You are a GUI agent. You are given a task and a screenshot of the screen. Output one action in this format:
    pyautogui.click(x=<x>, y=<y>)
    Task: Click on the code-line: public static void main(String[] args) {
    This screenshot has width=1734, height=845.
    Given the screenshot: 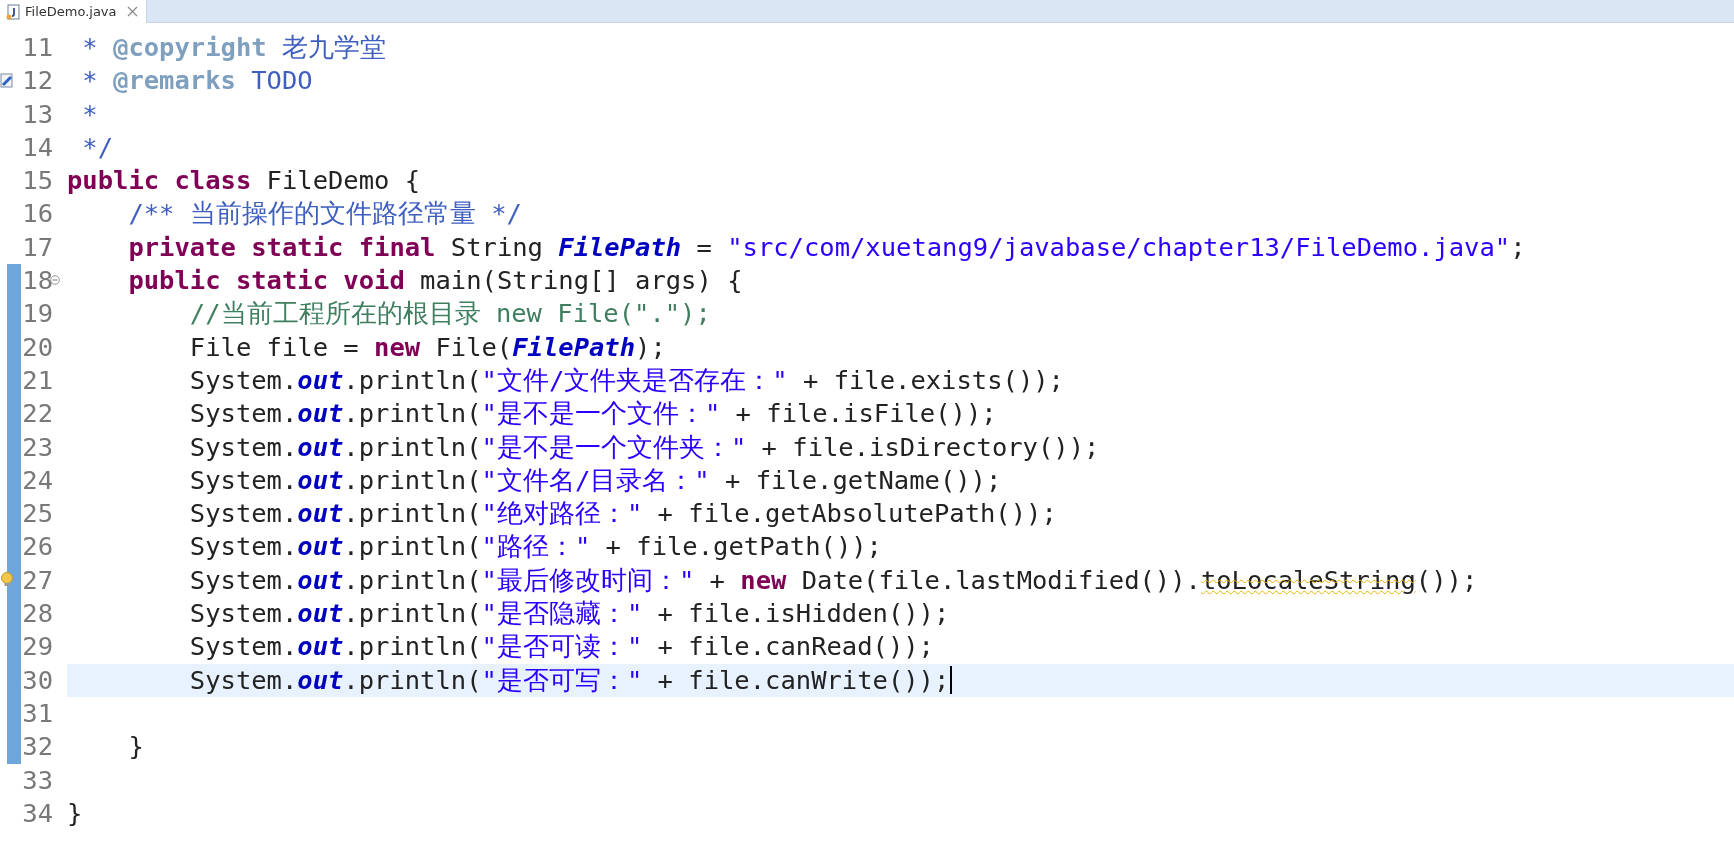 What is the action you would take?
    pyautogui.click(x=435, y=281)
    